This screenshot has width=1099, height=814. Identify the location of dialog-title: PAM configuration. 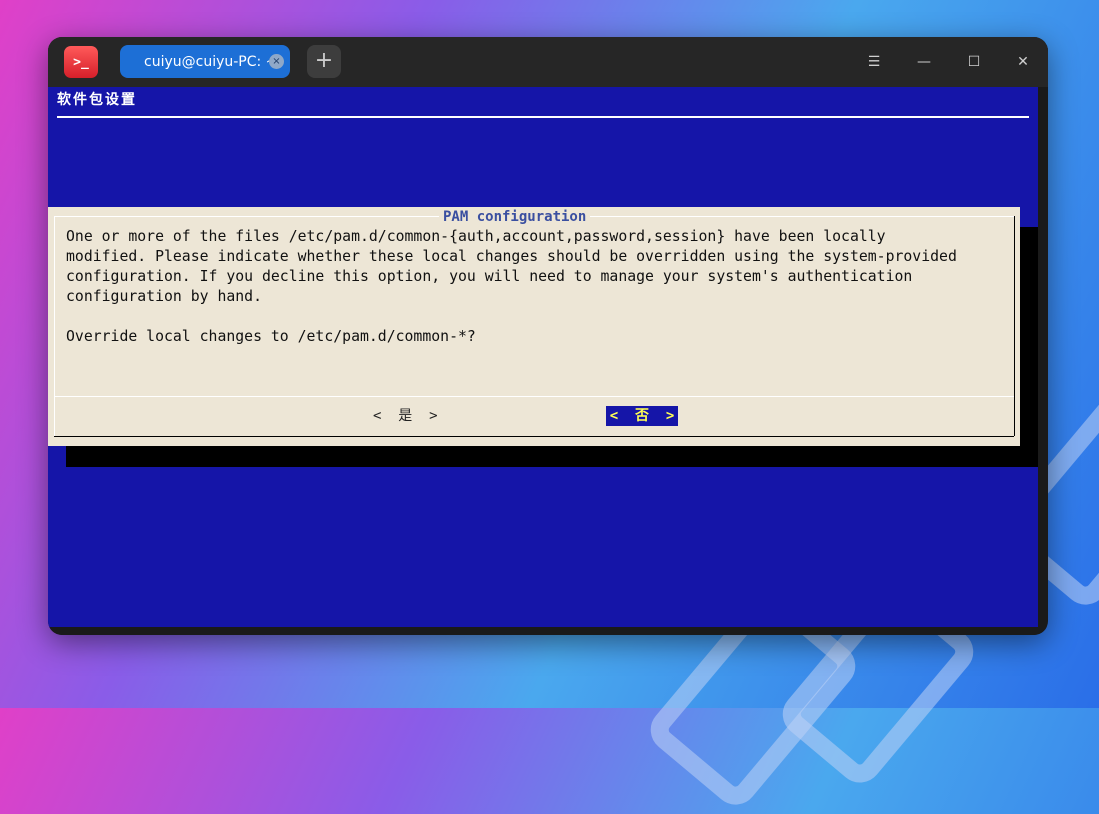
(515, 217).